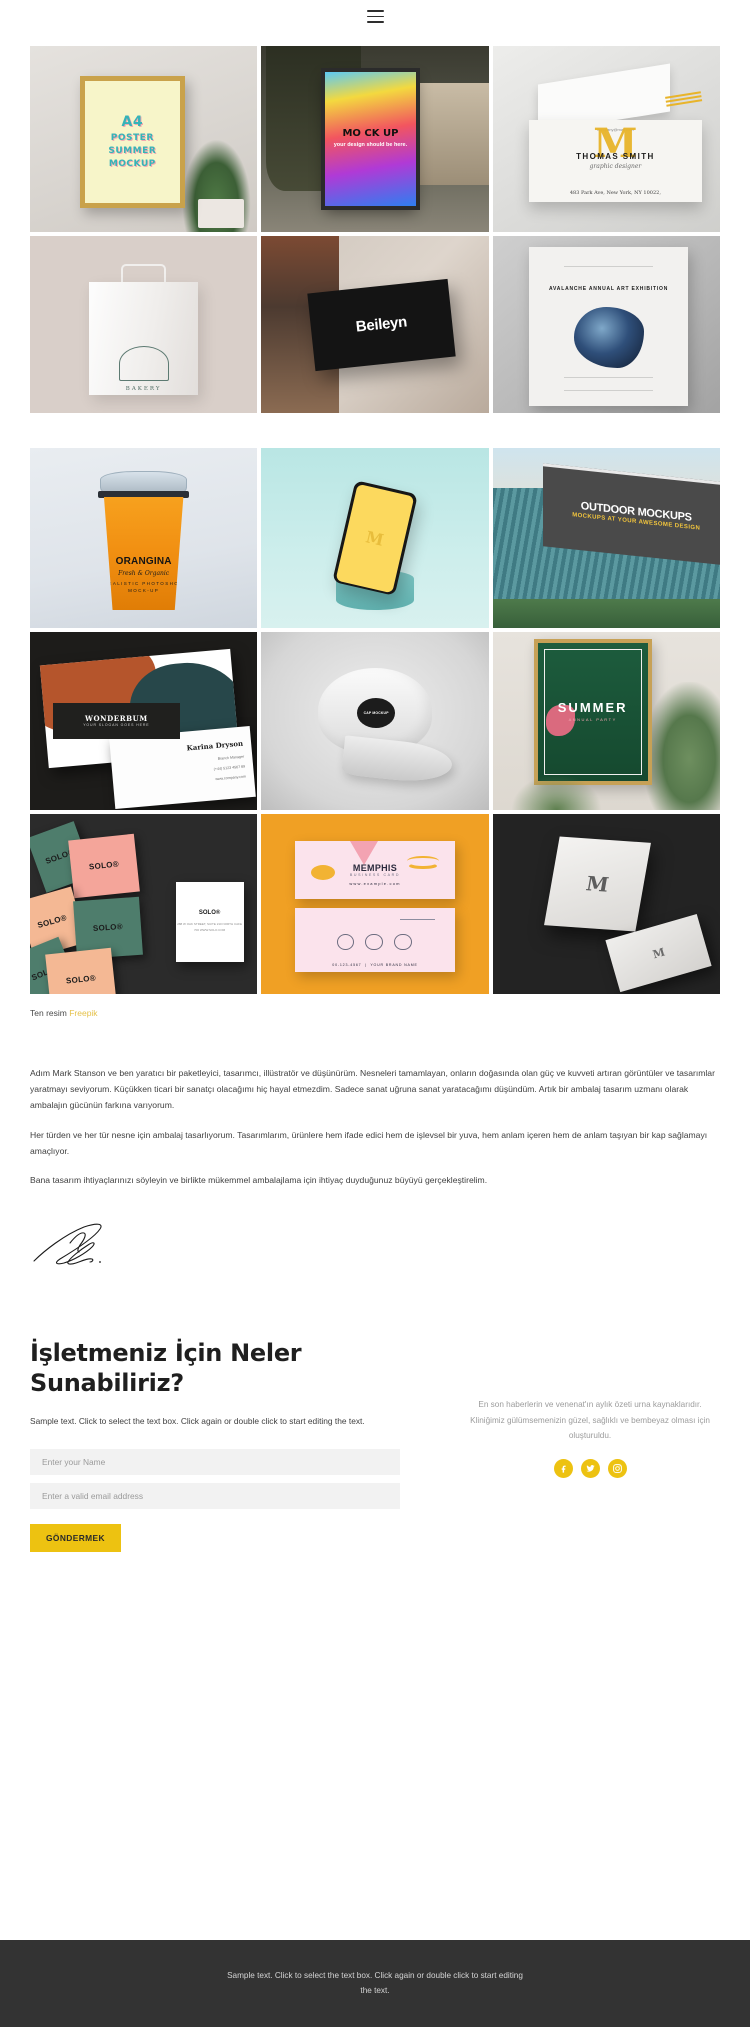 This screenshot has width=750, height=2027. Describe the element at coordinates (609, 288) in the screenshot. I see `poster-title: AVALANCHE ANNUAL ART EXHIBITION` at that location.